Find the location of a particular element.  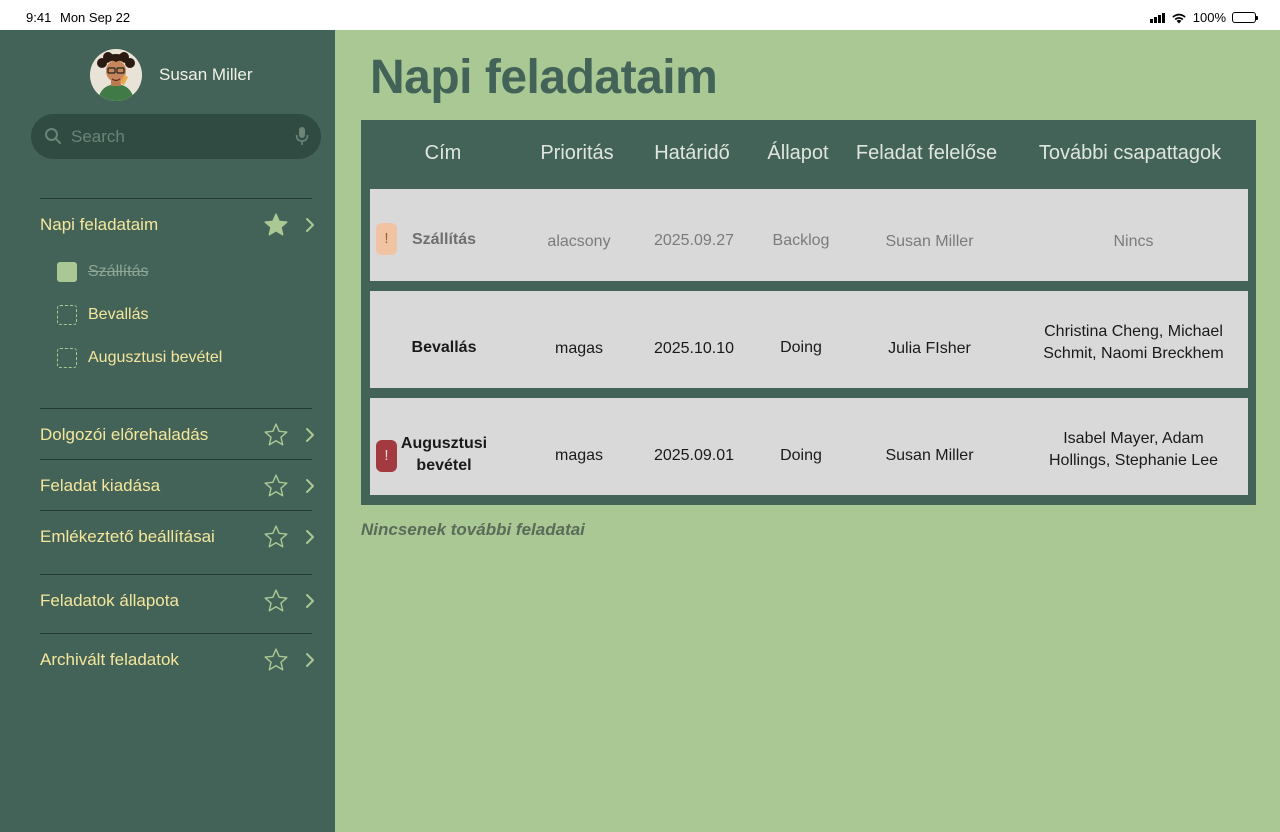

microphone-icon is located at coordinates (302, 136).